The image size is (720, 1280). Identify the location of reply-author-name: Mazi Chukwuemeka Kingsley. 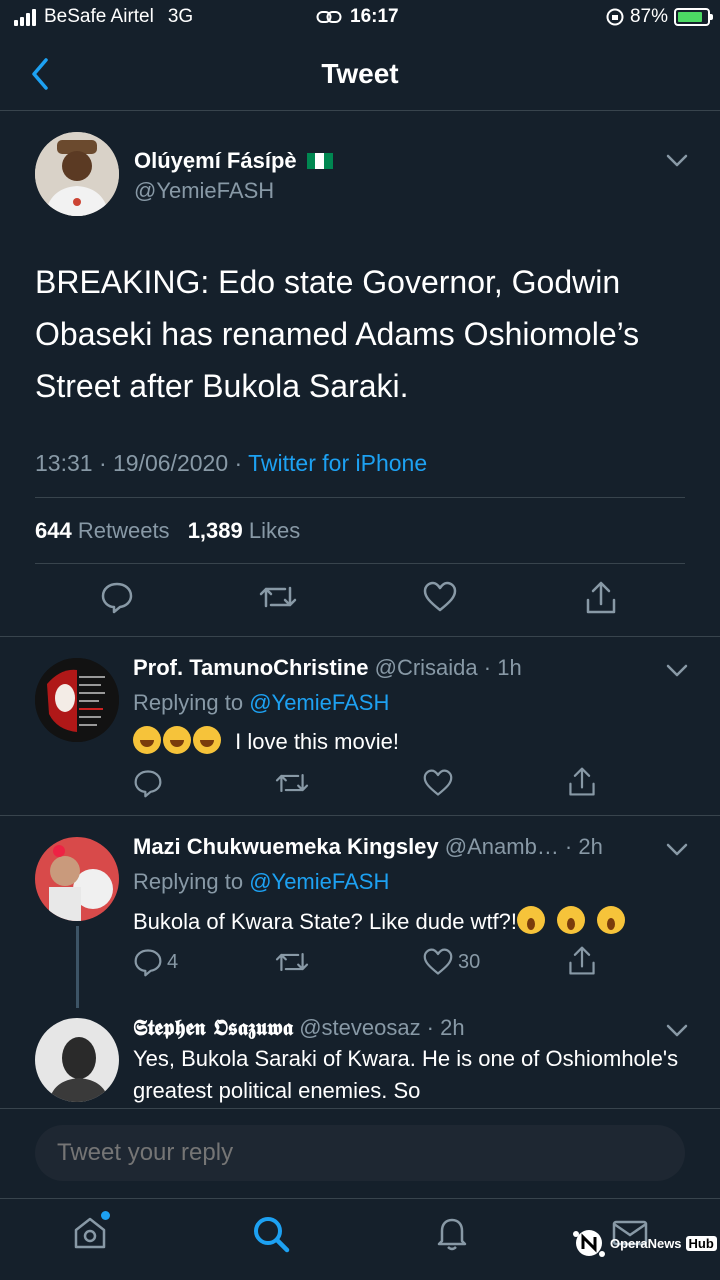
(286, 846).